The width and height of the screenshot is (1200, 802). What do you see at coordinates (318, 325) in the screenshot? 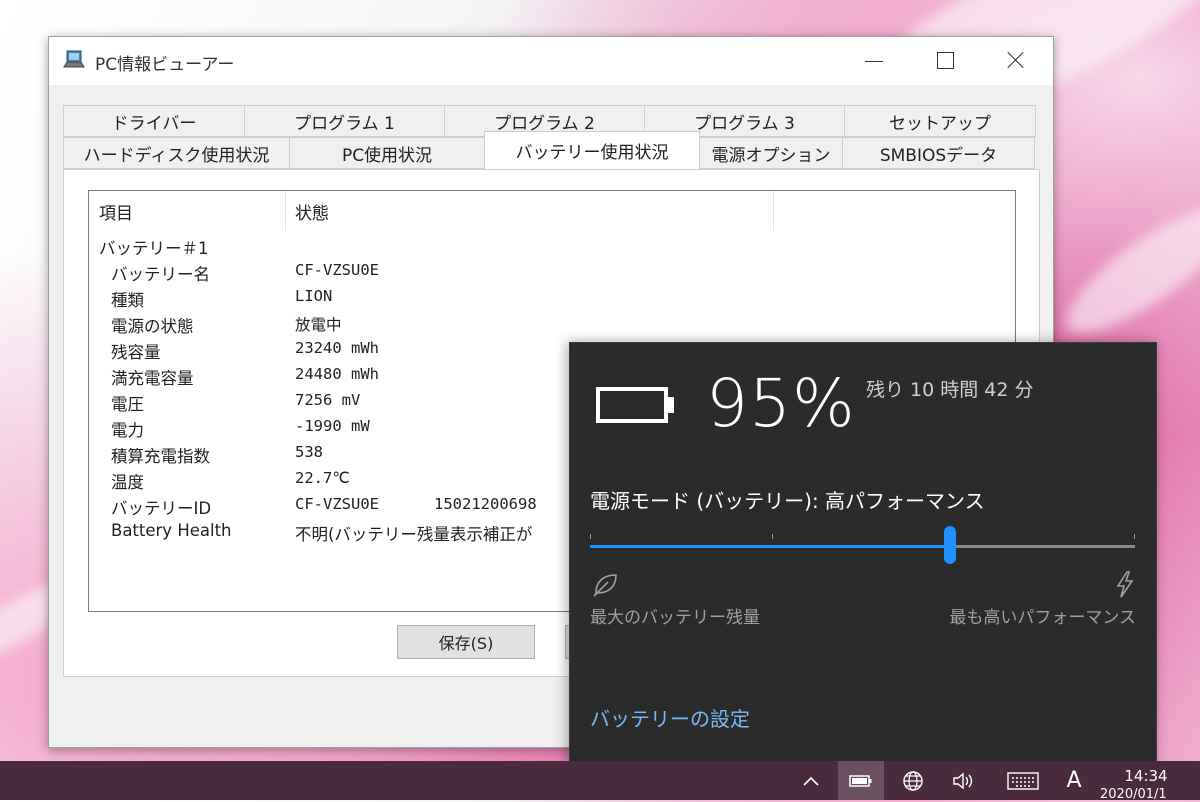
I see `row-value: 放電中` at bounding box center [318, 325].